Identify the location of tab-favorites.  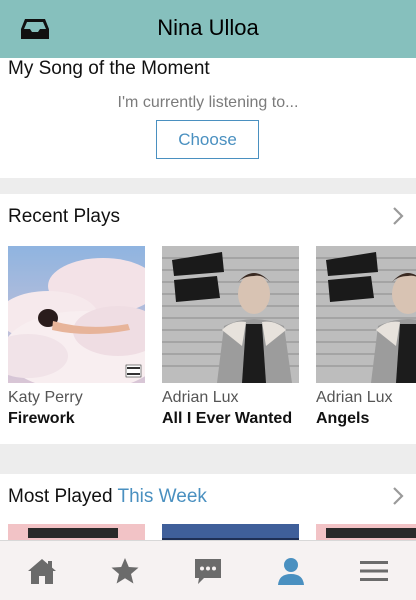
(124, 570).